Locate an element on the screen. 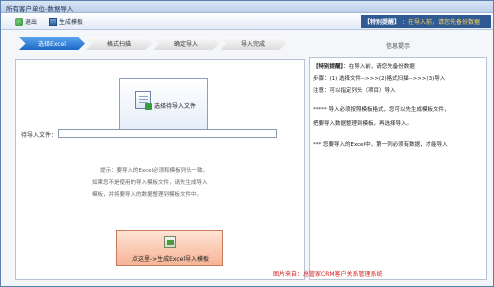 Image resolution: width=494 pixels, height=287 pixels. info-line-6: *** 您要导入的Excel中，第一列必须有数据，才能导入 is located at coordinates (380, 145).